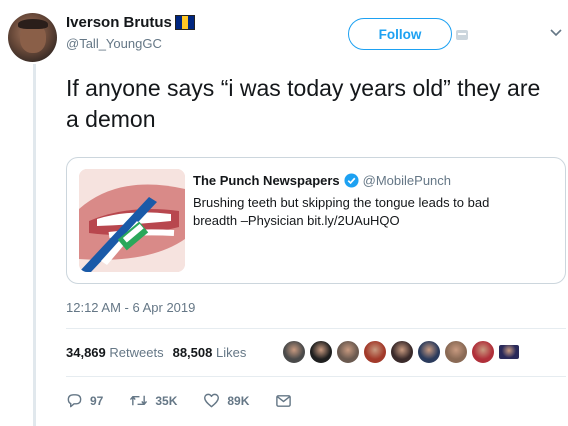 Image resolution: width=568 pixels, height=426 pixels. I want to click on likes-stat: 88,508 Likes, so click(210, 352).